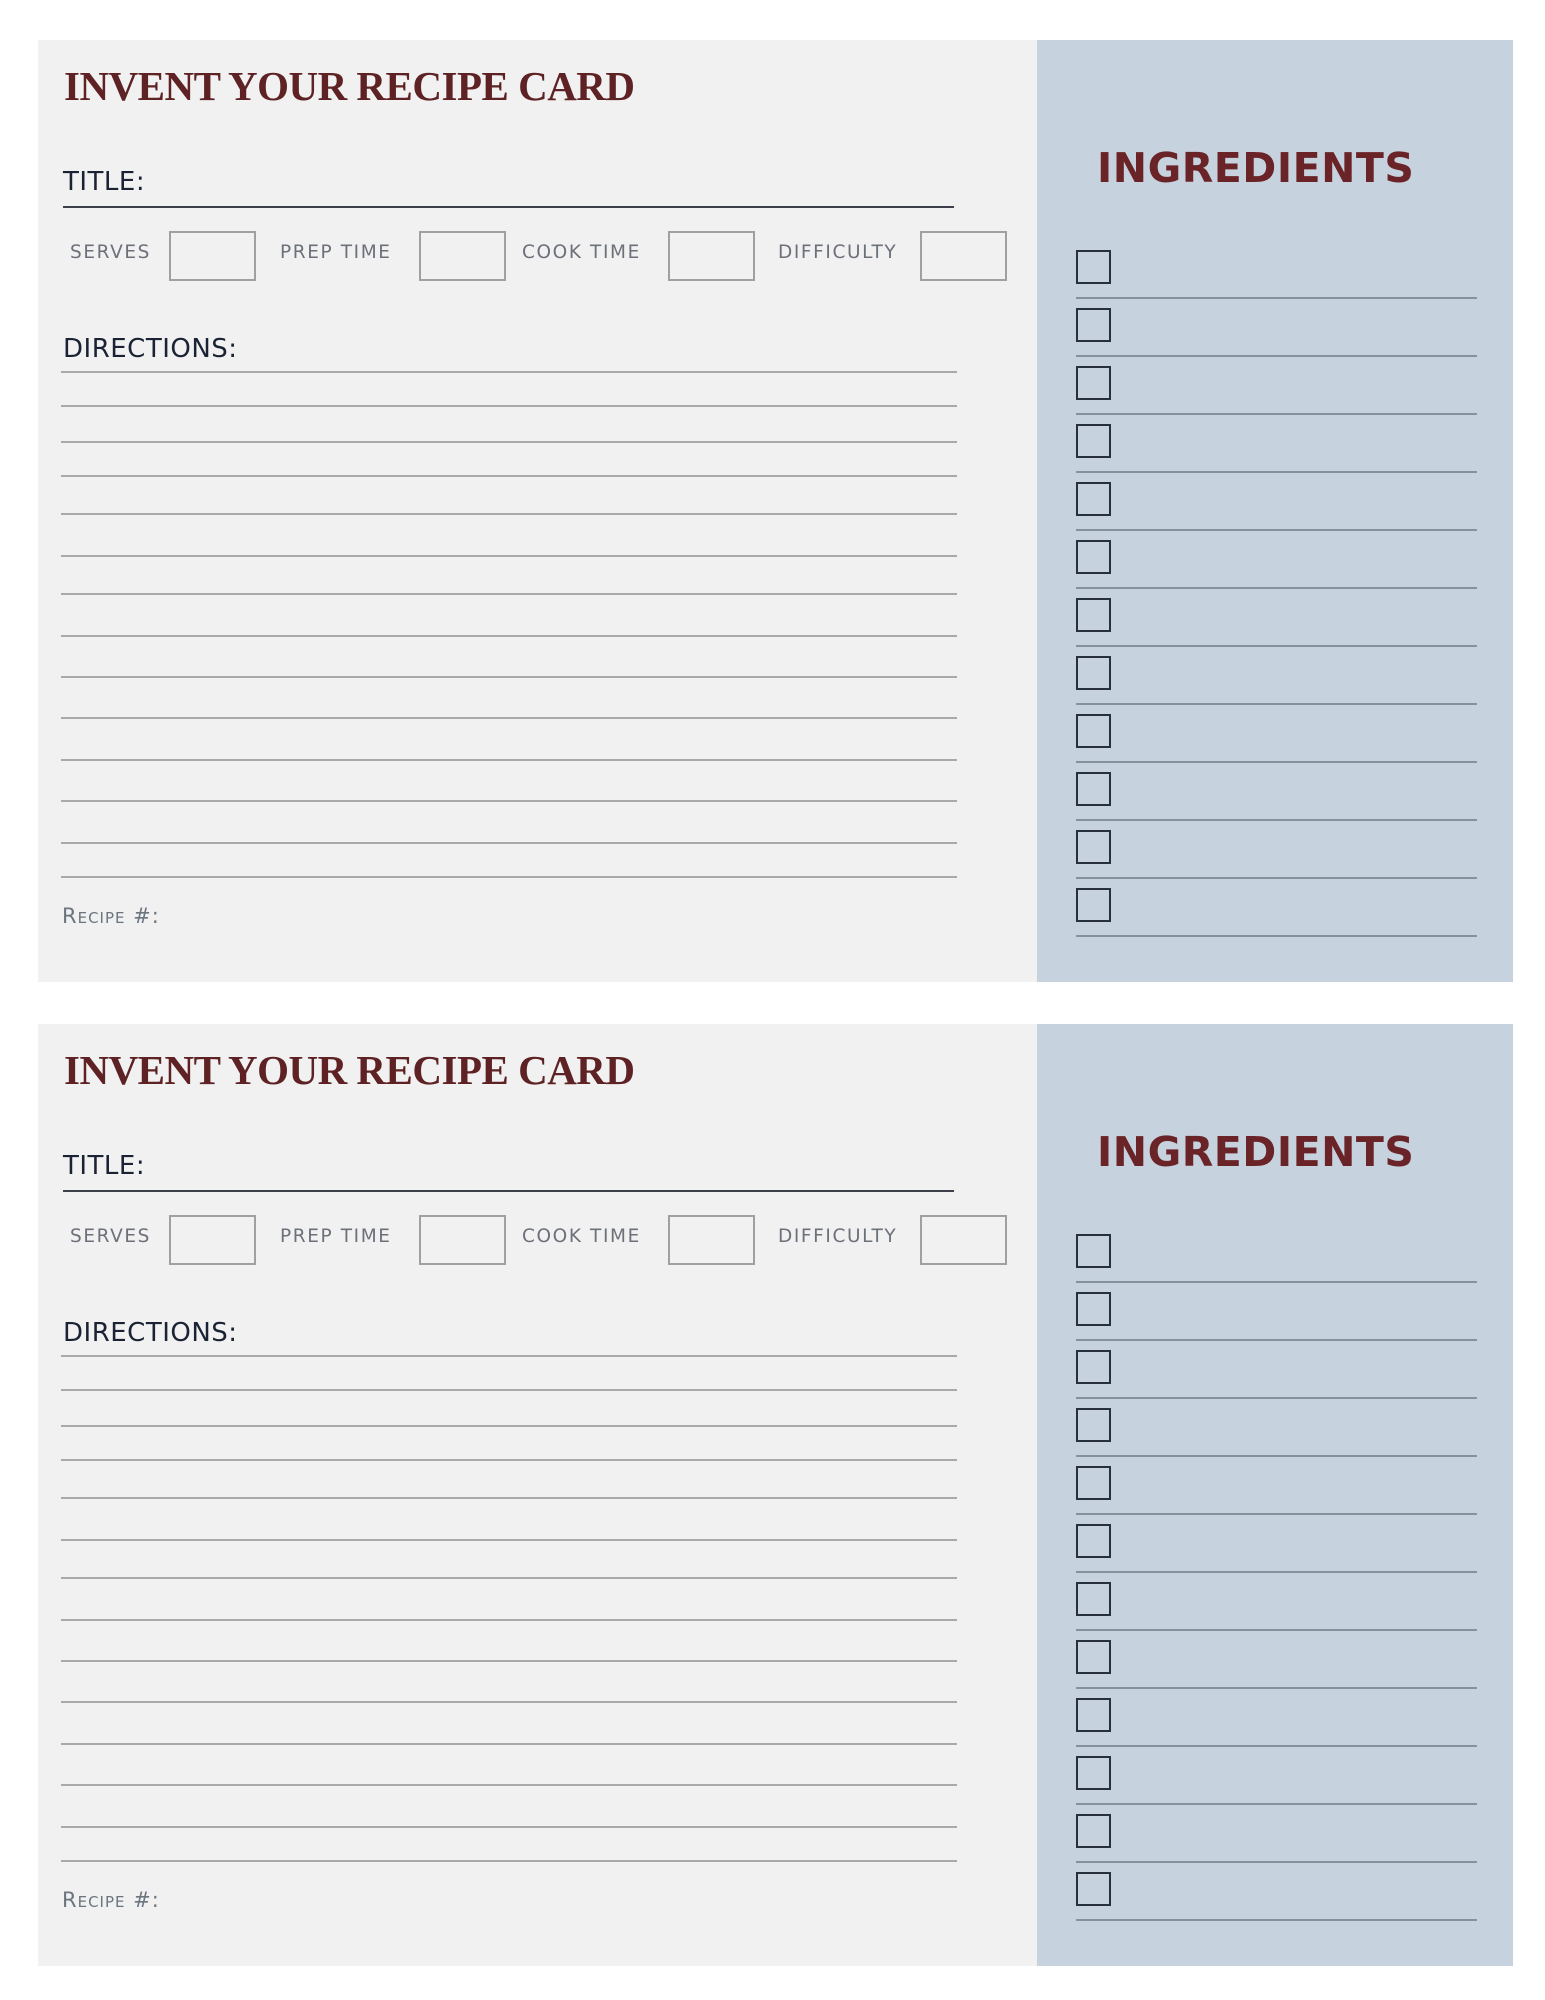 The width and height of the screenshot is (1545, 2000). I want to click on prep-time-label: PREP TIME, so click(336, 1236).